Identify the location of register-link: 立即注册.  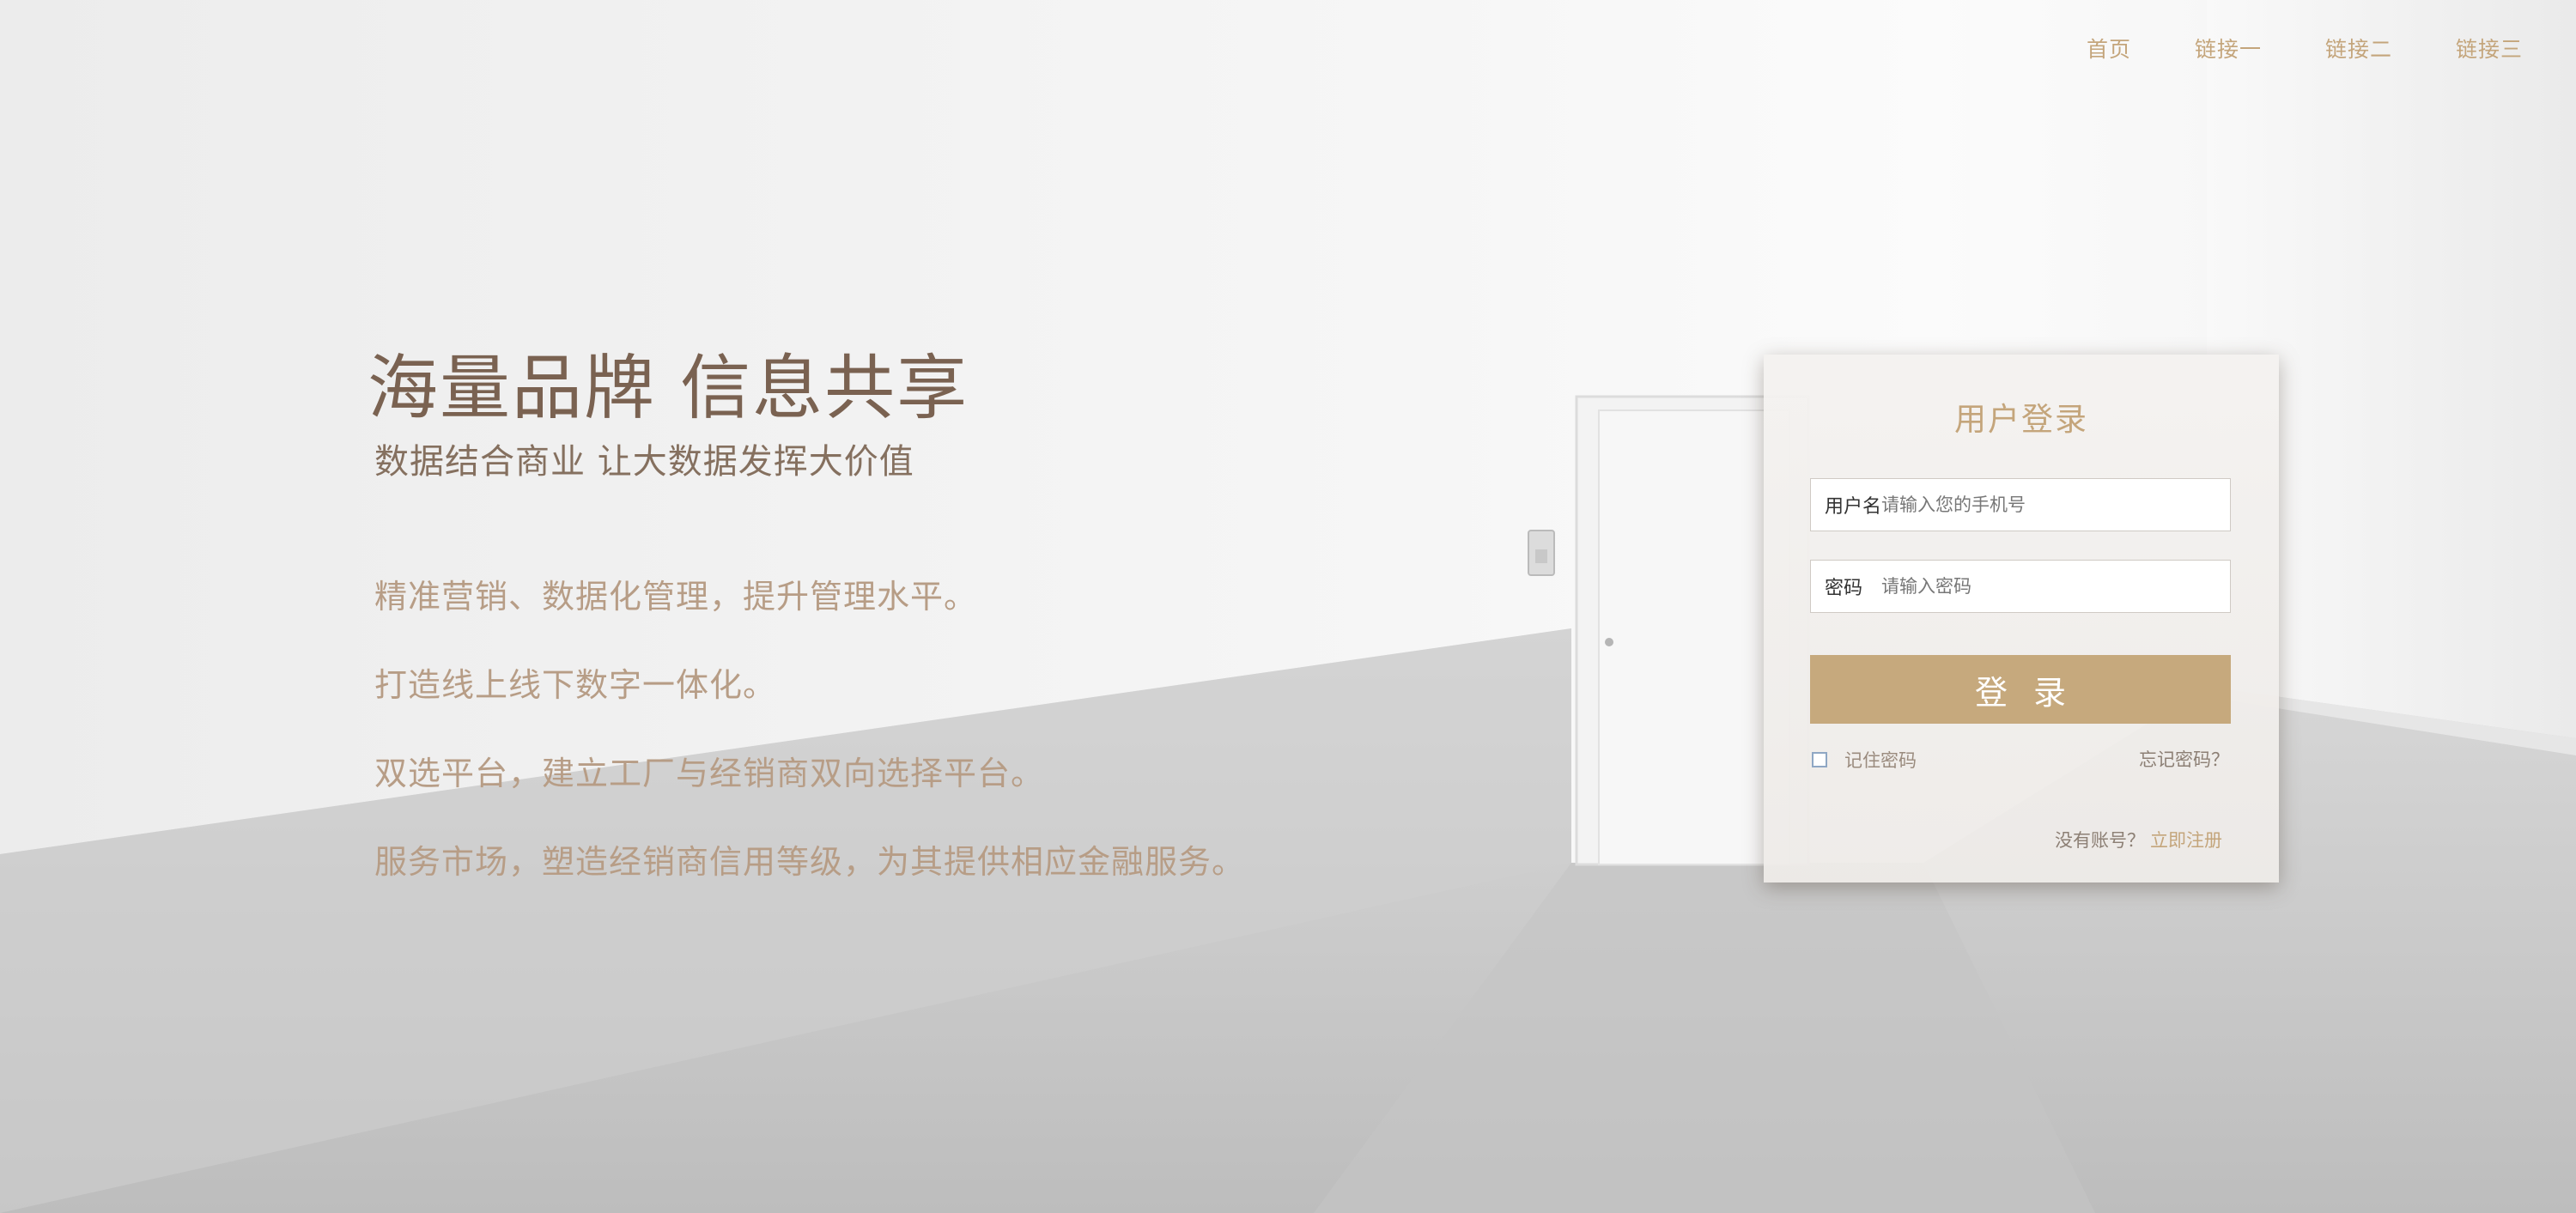
(2186, 840).